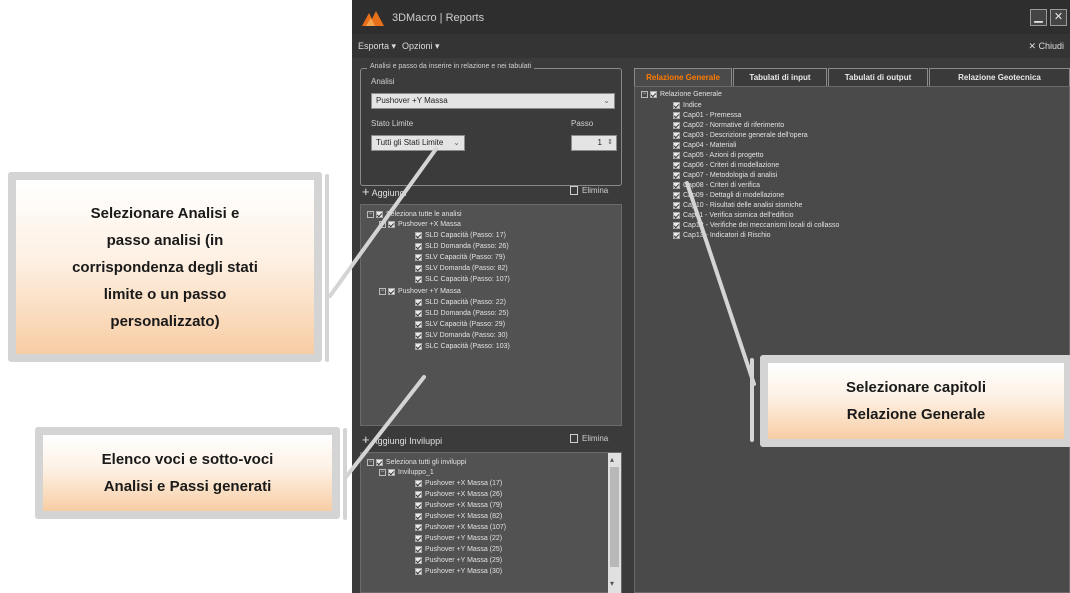 The height and width of the screenshot is (593, 1070). What do you see at coordinates (681, 95) in the screenshot?
I see `tree-root-report: − Relazione Generale` at bounding box center [681, 95].